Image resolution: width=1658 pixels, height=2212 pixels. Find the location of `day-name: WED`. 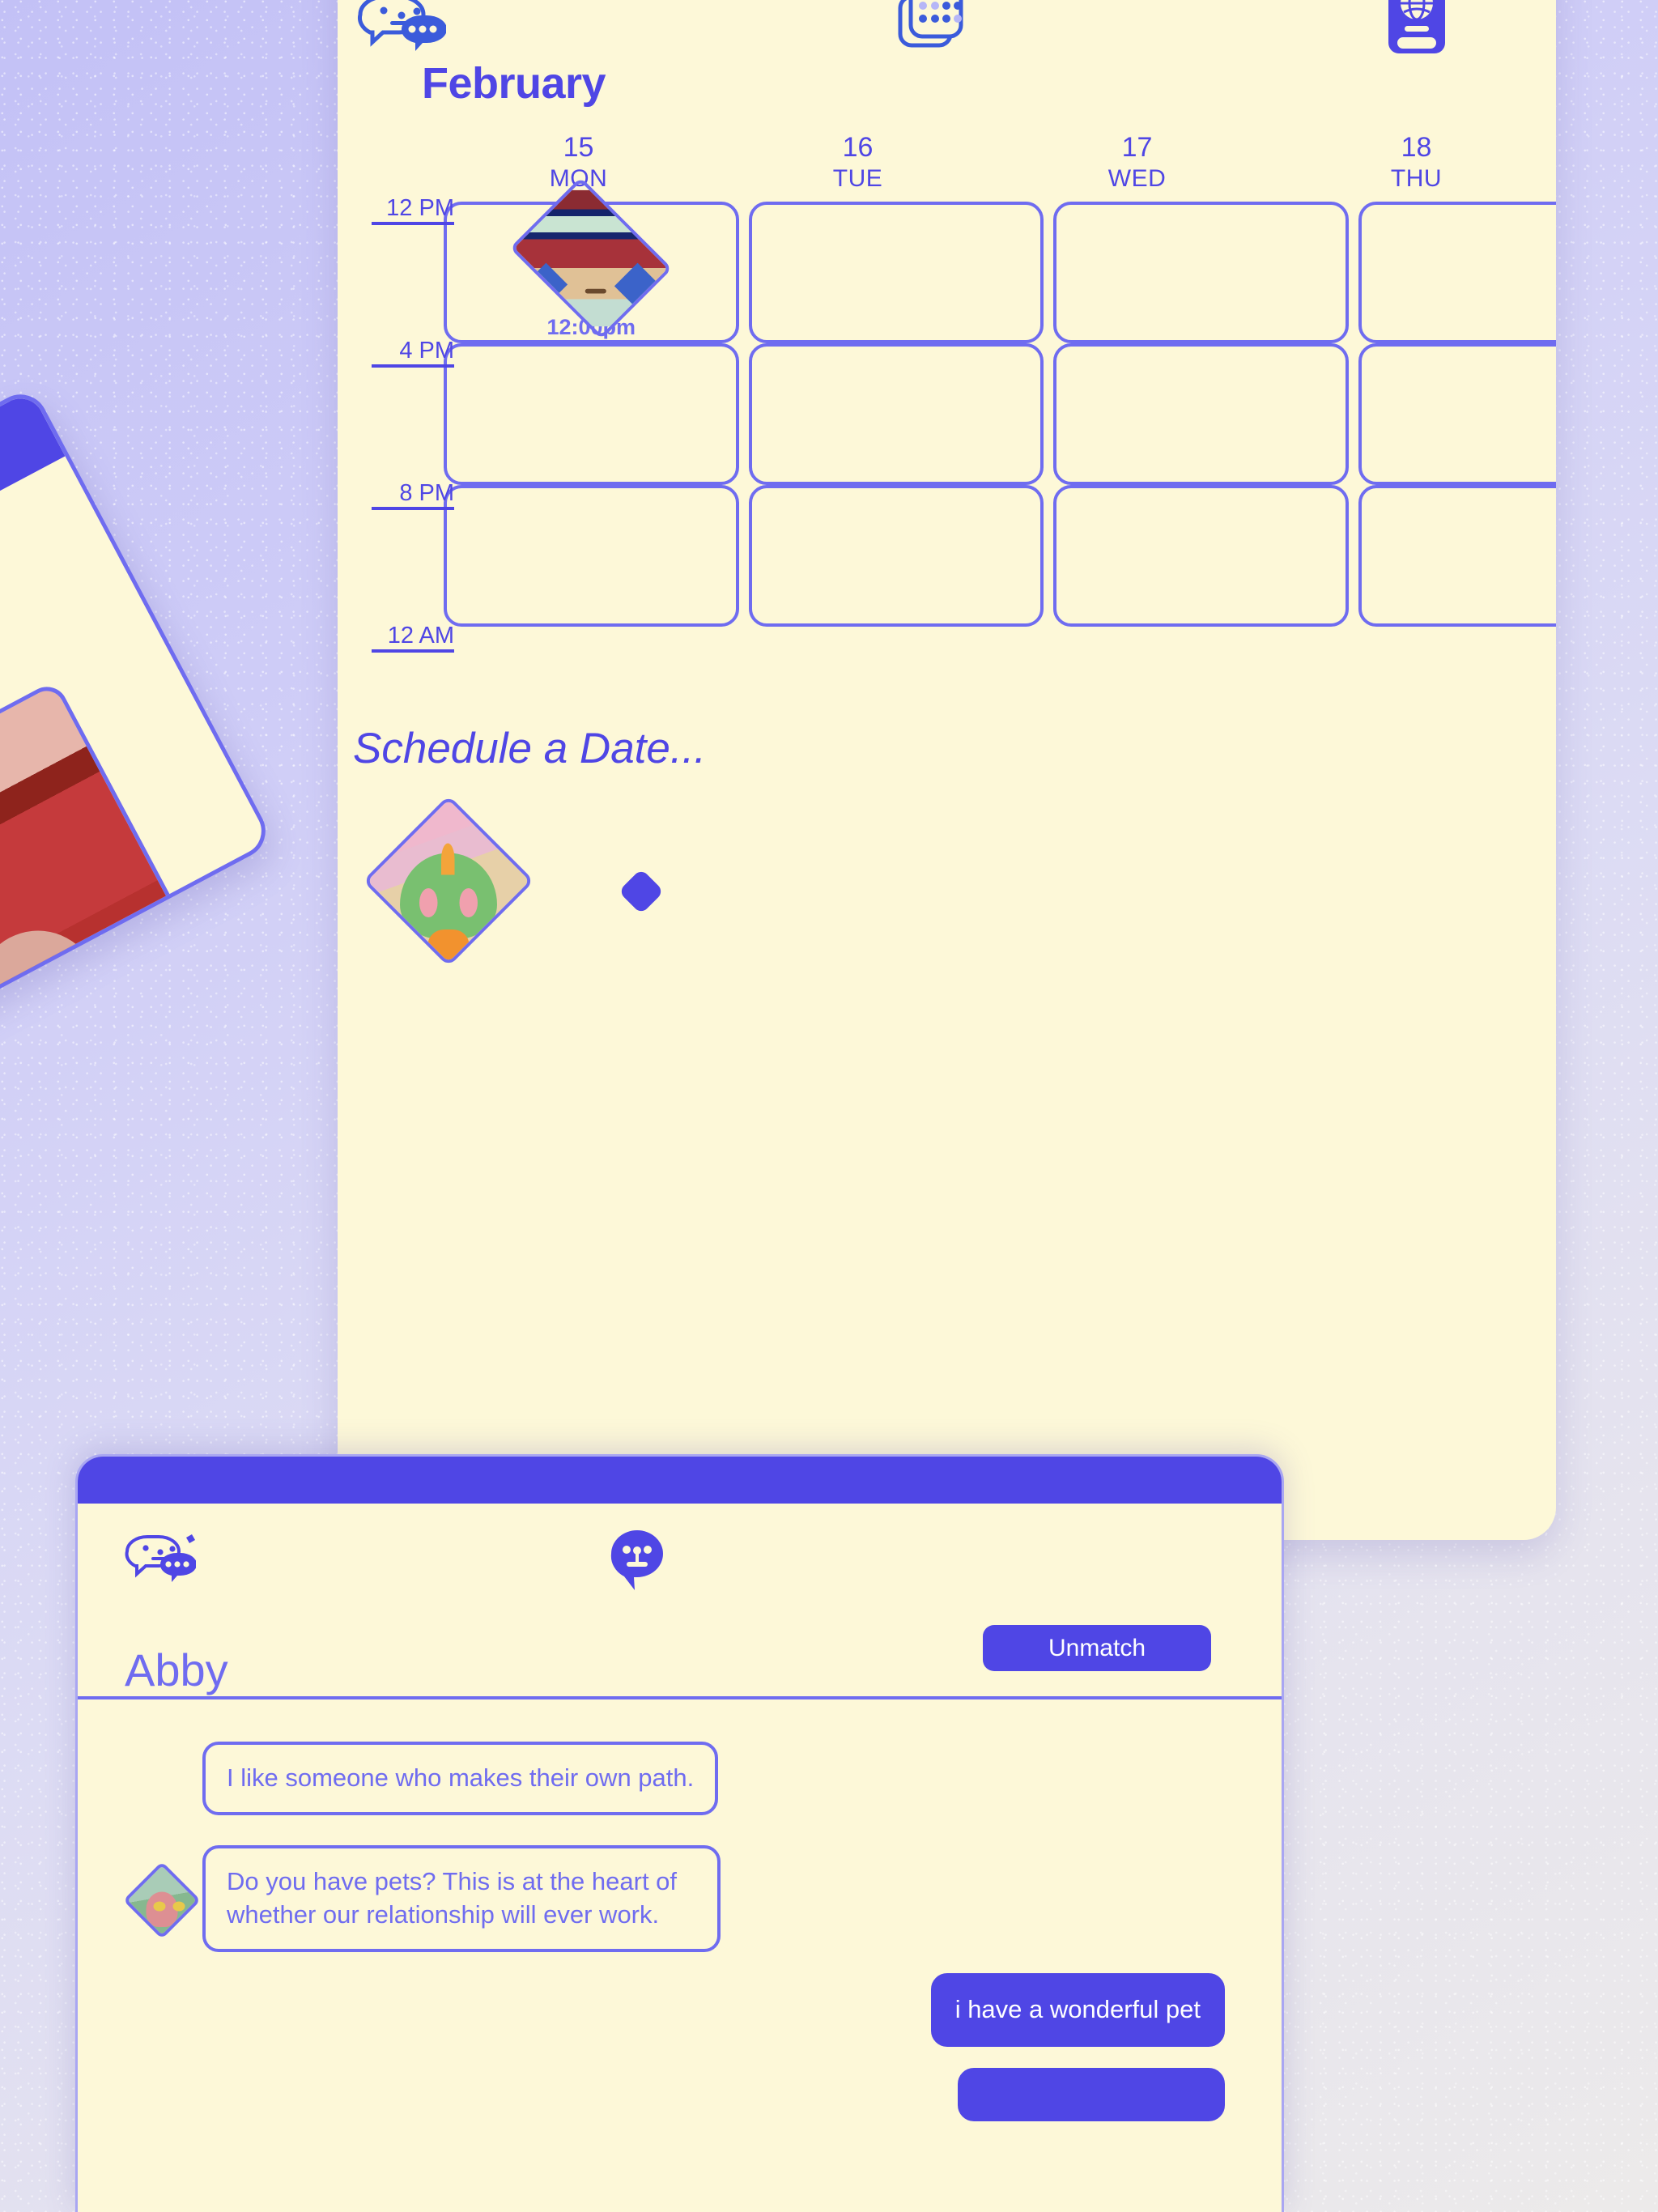

day-name: WED is located at coordinates (1137, 179).